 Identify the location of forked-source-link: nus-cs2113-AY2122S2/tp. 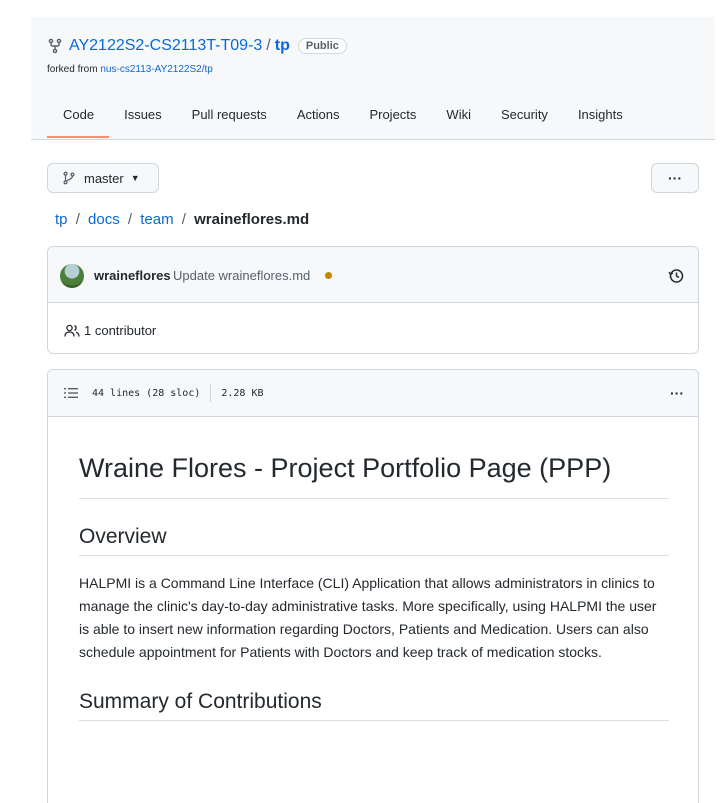
(156, 69).